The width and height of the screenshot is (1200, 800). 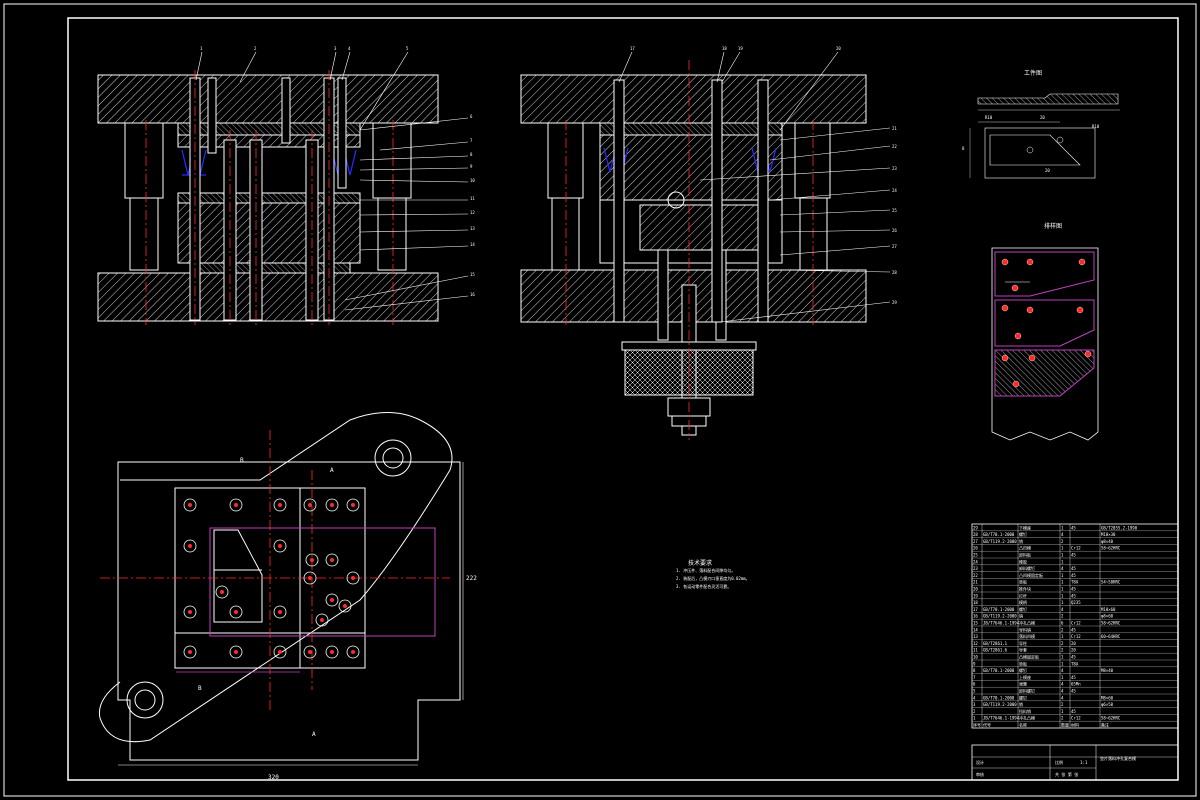 I want to click on bom-cell-no: 19, so click(x=975, y=595).